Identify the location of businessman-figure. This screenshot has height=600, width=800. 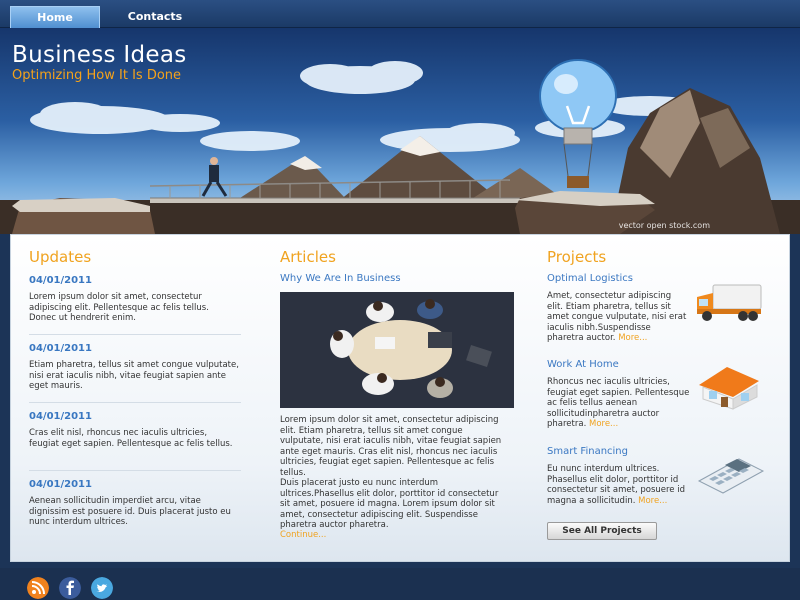
(214, 177).